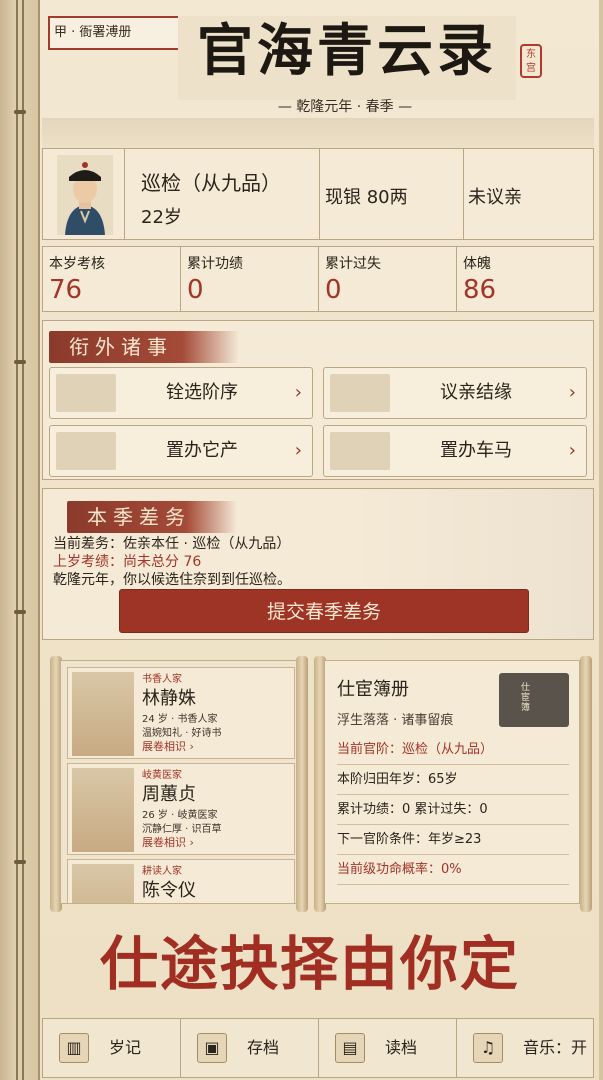  I want to click on tab-label: 存档, so click(263, 1047).